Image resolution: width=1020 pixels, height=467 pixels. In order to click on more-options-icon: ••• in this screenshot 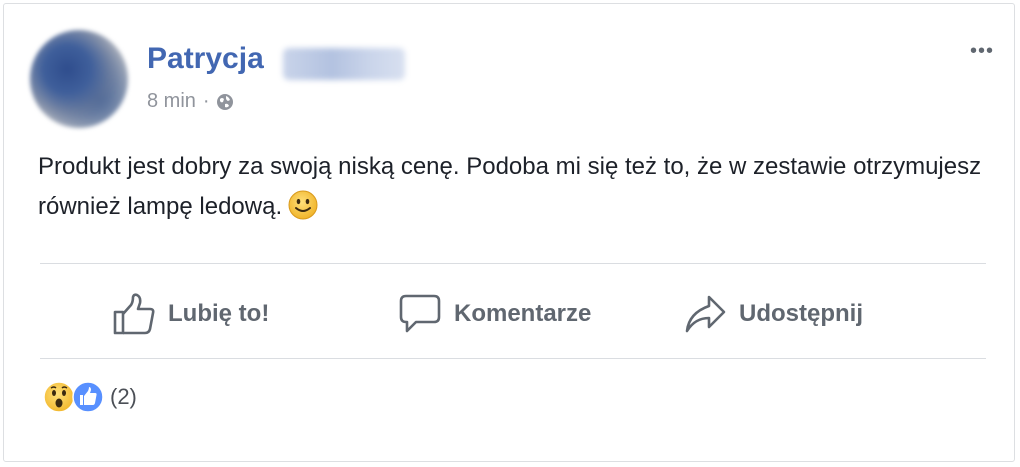, I will do `click(982, 51)`.